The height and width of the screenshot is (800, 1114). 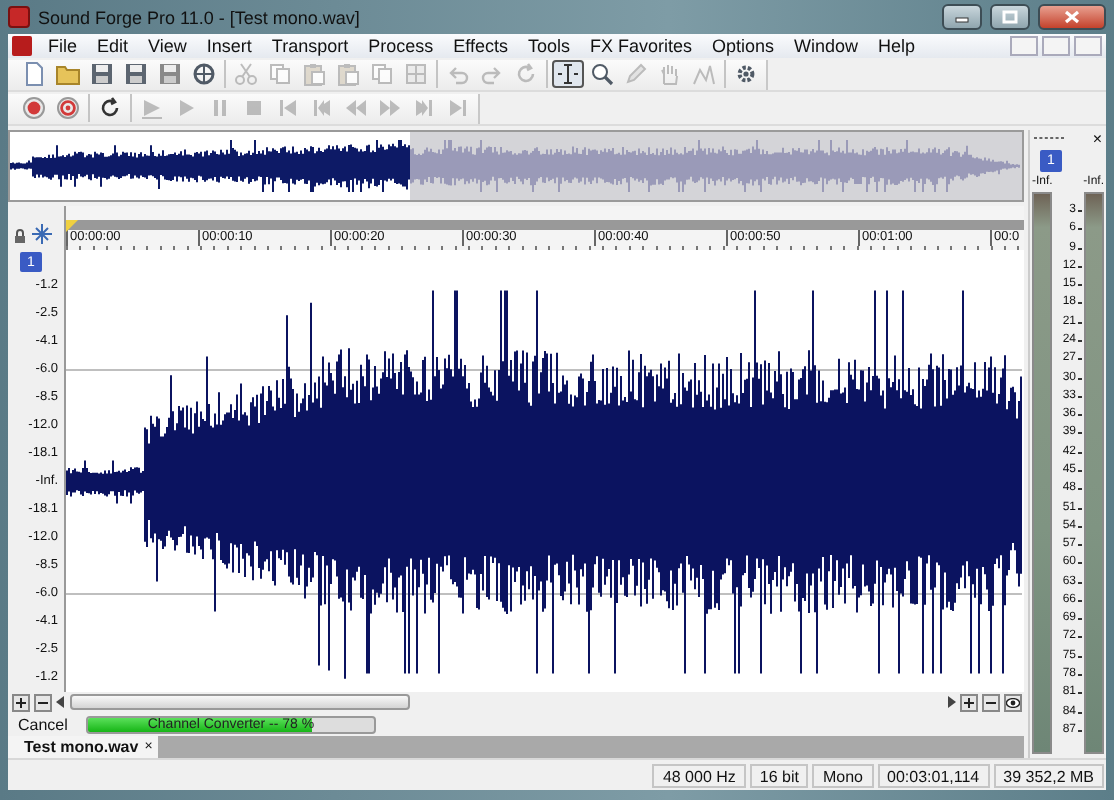 I want to click on hand-icon, so click(x=670, y=74).